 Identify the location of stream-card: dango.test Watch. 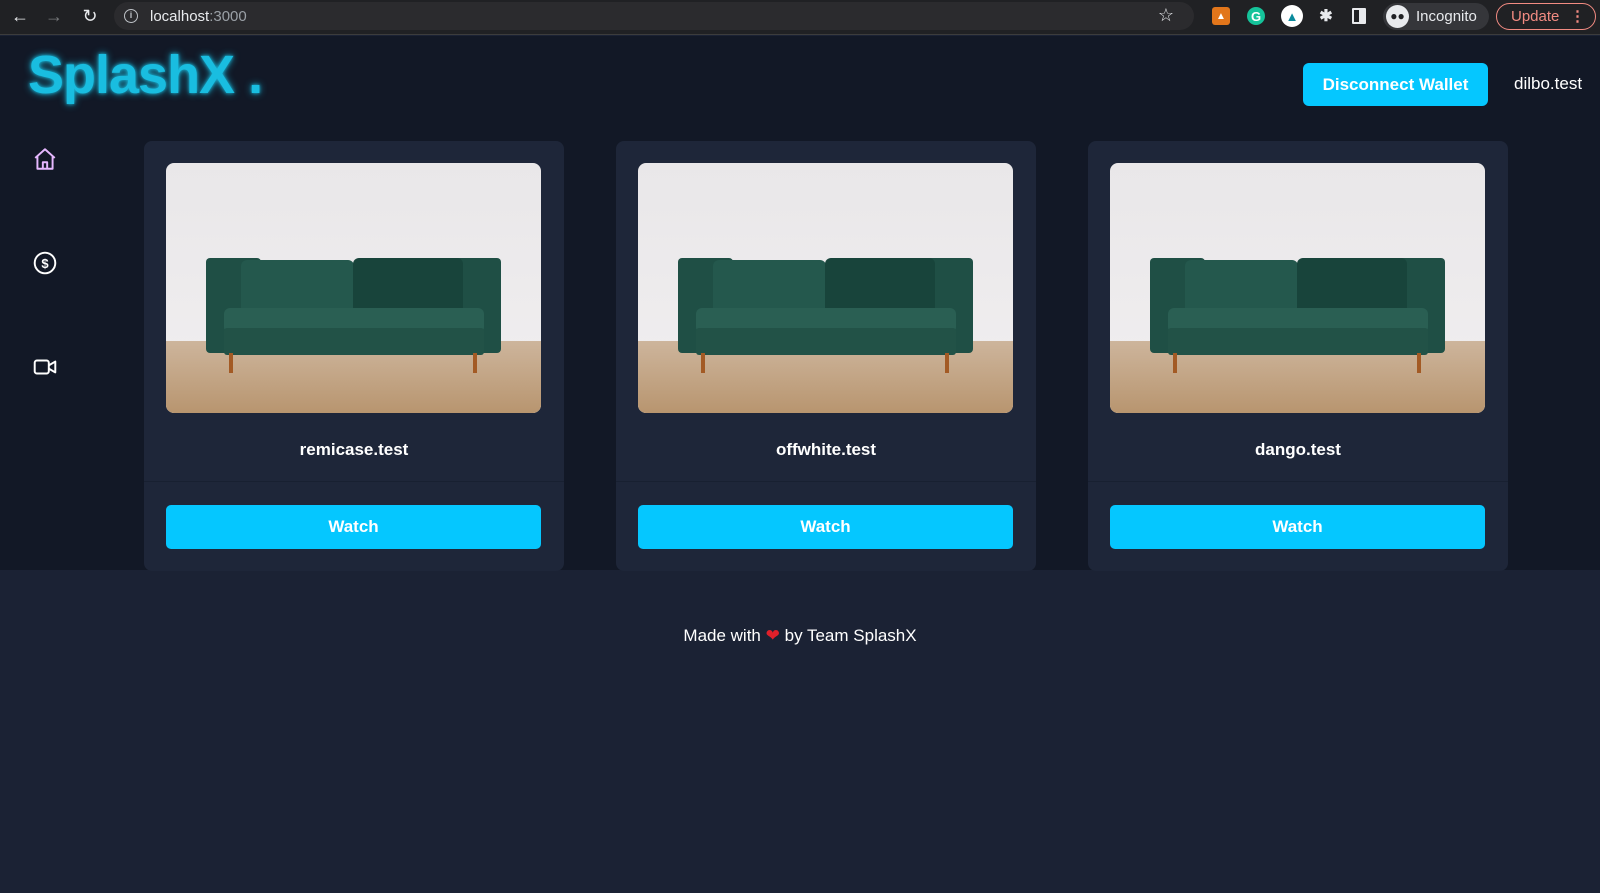
(1298, 356).